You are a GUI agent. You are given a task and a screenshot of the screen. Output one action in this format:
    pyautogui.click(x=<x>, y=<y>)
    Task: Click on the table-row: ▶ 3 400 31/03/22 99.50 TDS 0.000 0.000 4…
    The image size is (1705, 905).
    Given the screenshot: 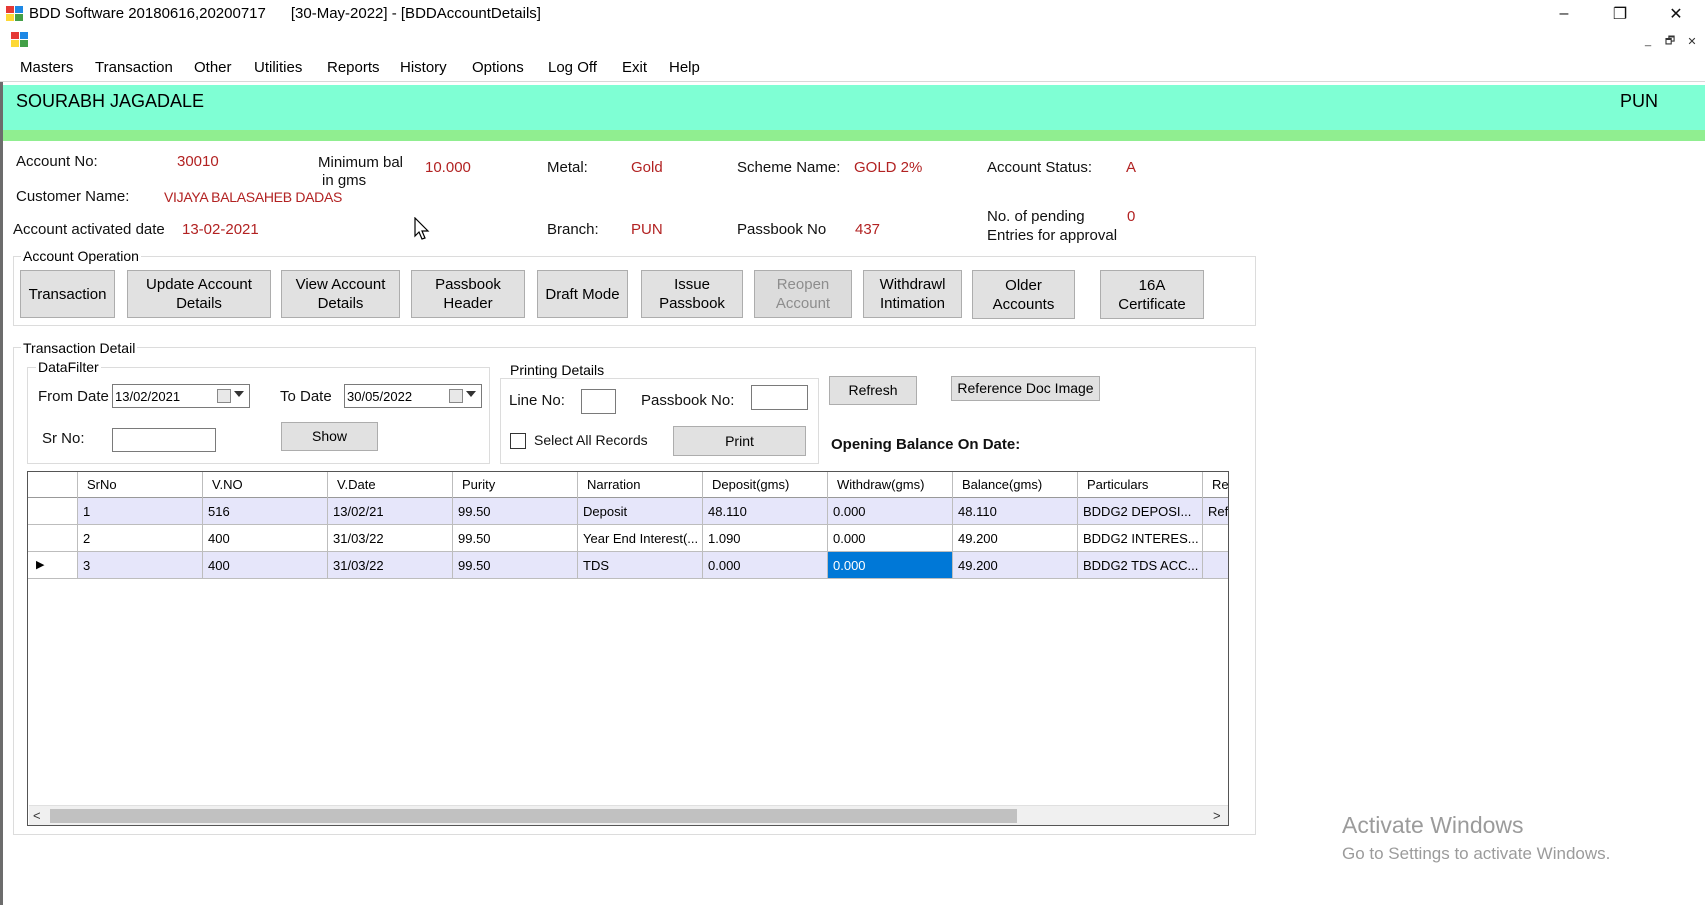 What is the action you would take?
    pyautogui.click(x=628, y=565)
    